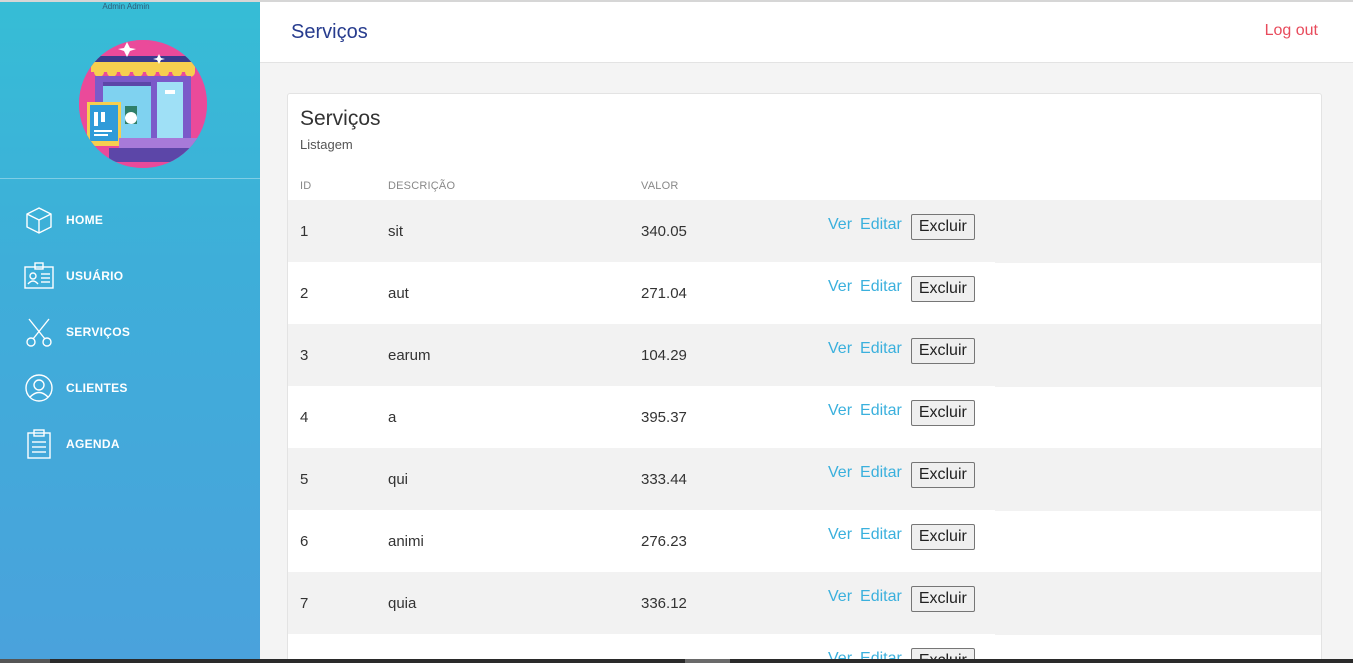 This screenshot has height=663, width=1353. I want to click on cube-icon, so click(39, 220).